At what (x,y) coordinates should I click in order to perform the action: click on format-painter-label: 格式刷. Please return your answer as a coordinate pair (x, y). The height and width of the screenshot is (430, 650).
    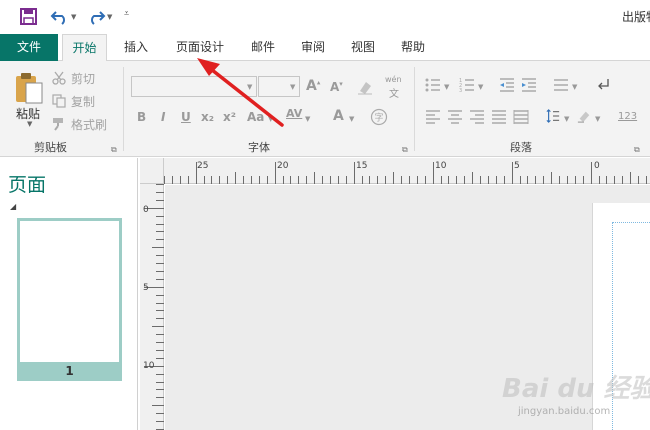
    Looking at the image, I should click on (89, 125).